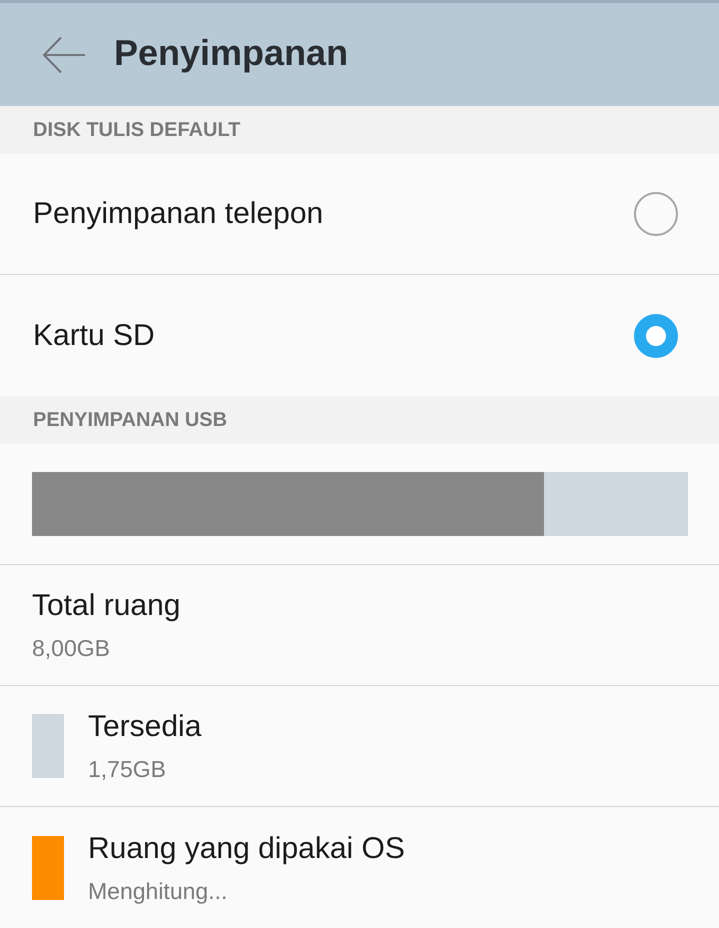 This screenshot has width=719, height=928. What do you see at coordinates (71, 648) in the screenshot?
I see `storage-row-value: 8,00GB` at bounding box center [71, 648].